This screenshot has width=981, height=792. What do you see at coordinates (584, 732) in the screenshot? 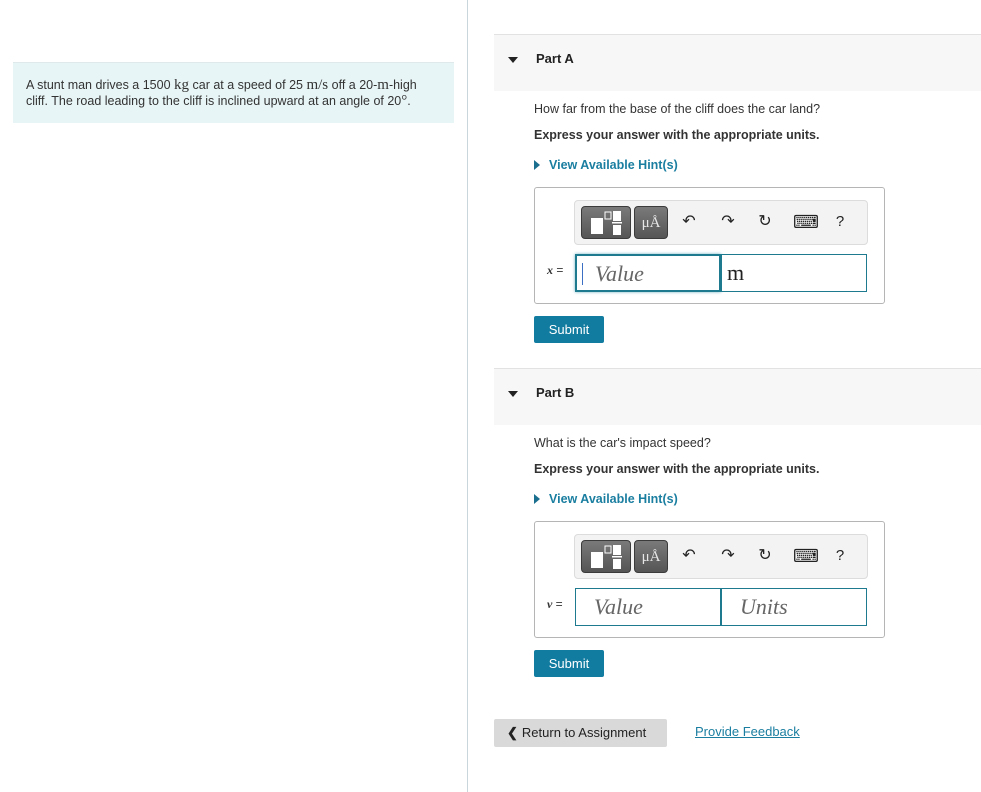
I see `return-label: Return to Assignment` at bounding box center [584, 732].